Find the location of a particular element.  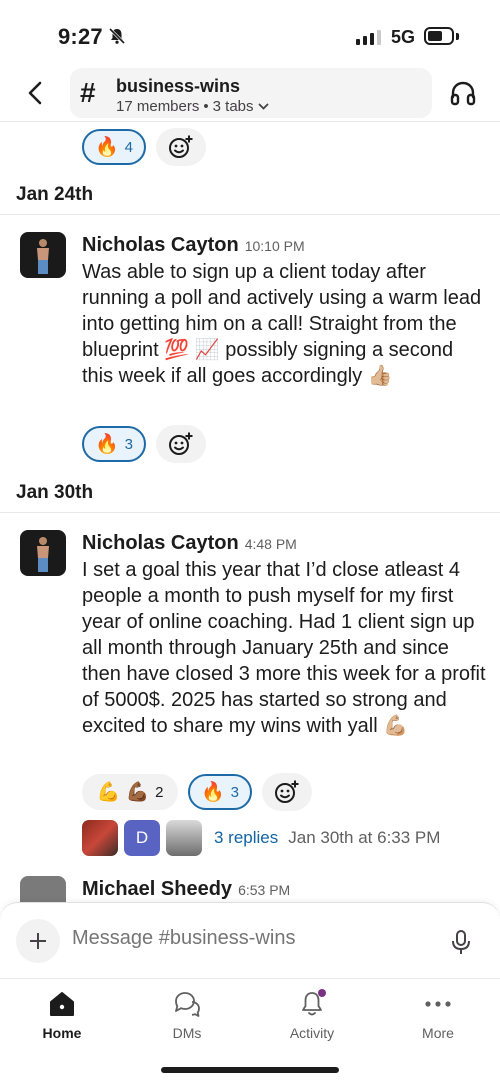

channel-meta: 17 members • 3 tabs is located at coordinates (192, 106).